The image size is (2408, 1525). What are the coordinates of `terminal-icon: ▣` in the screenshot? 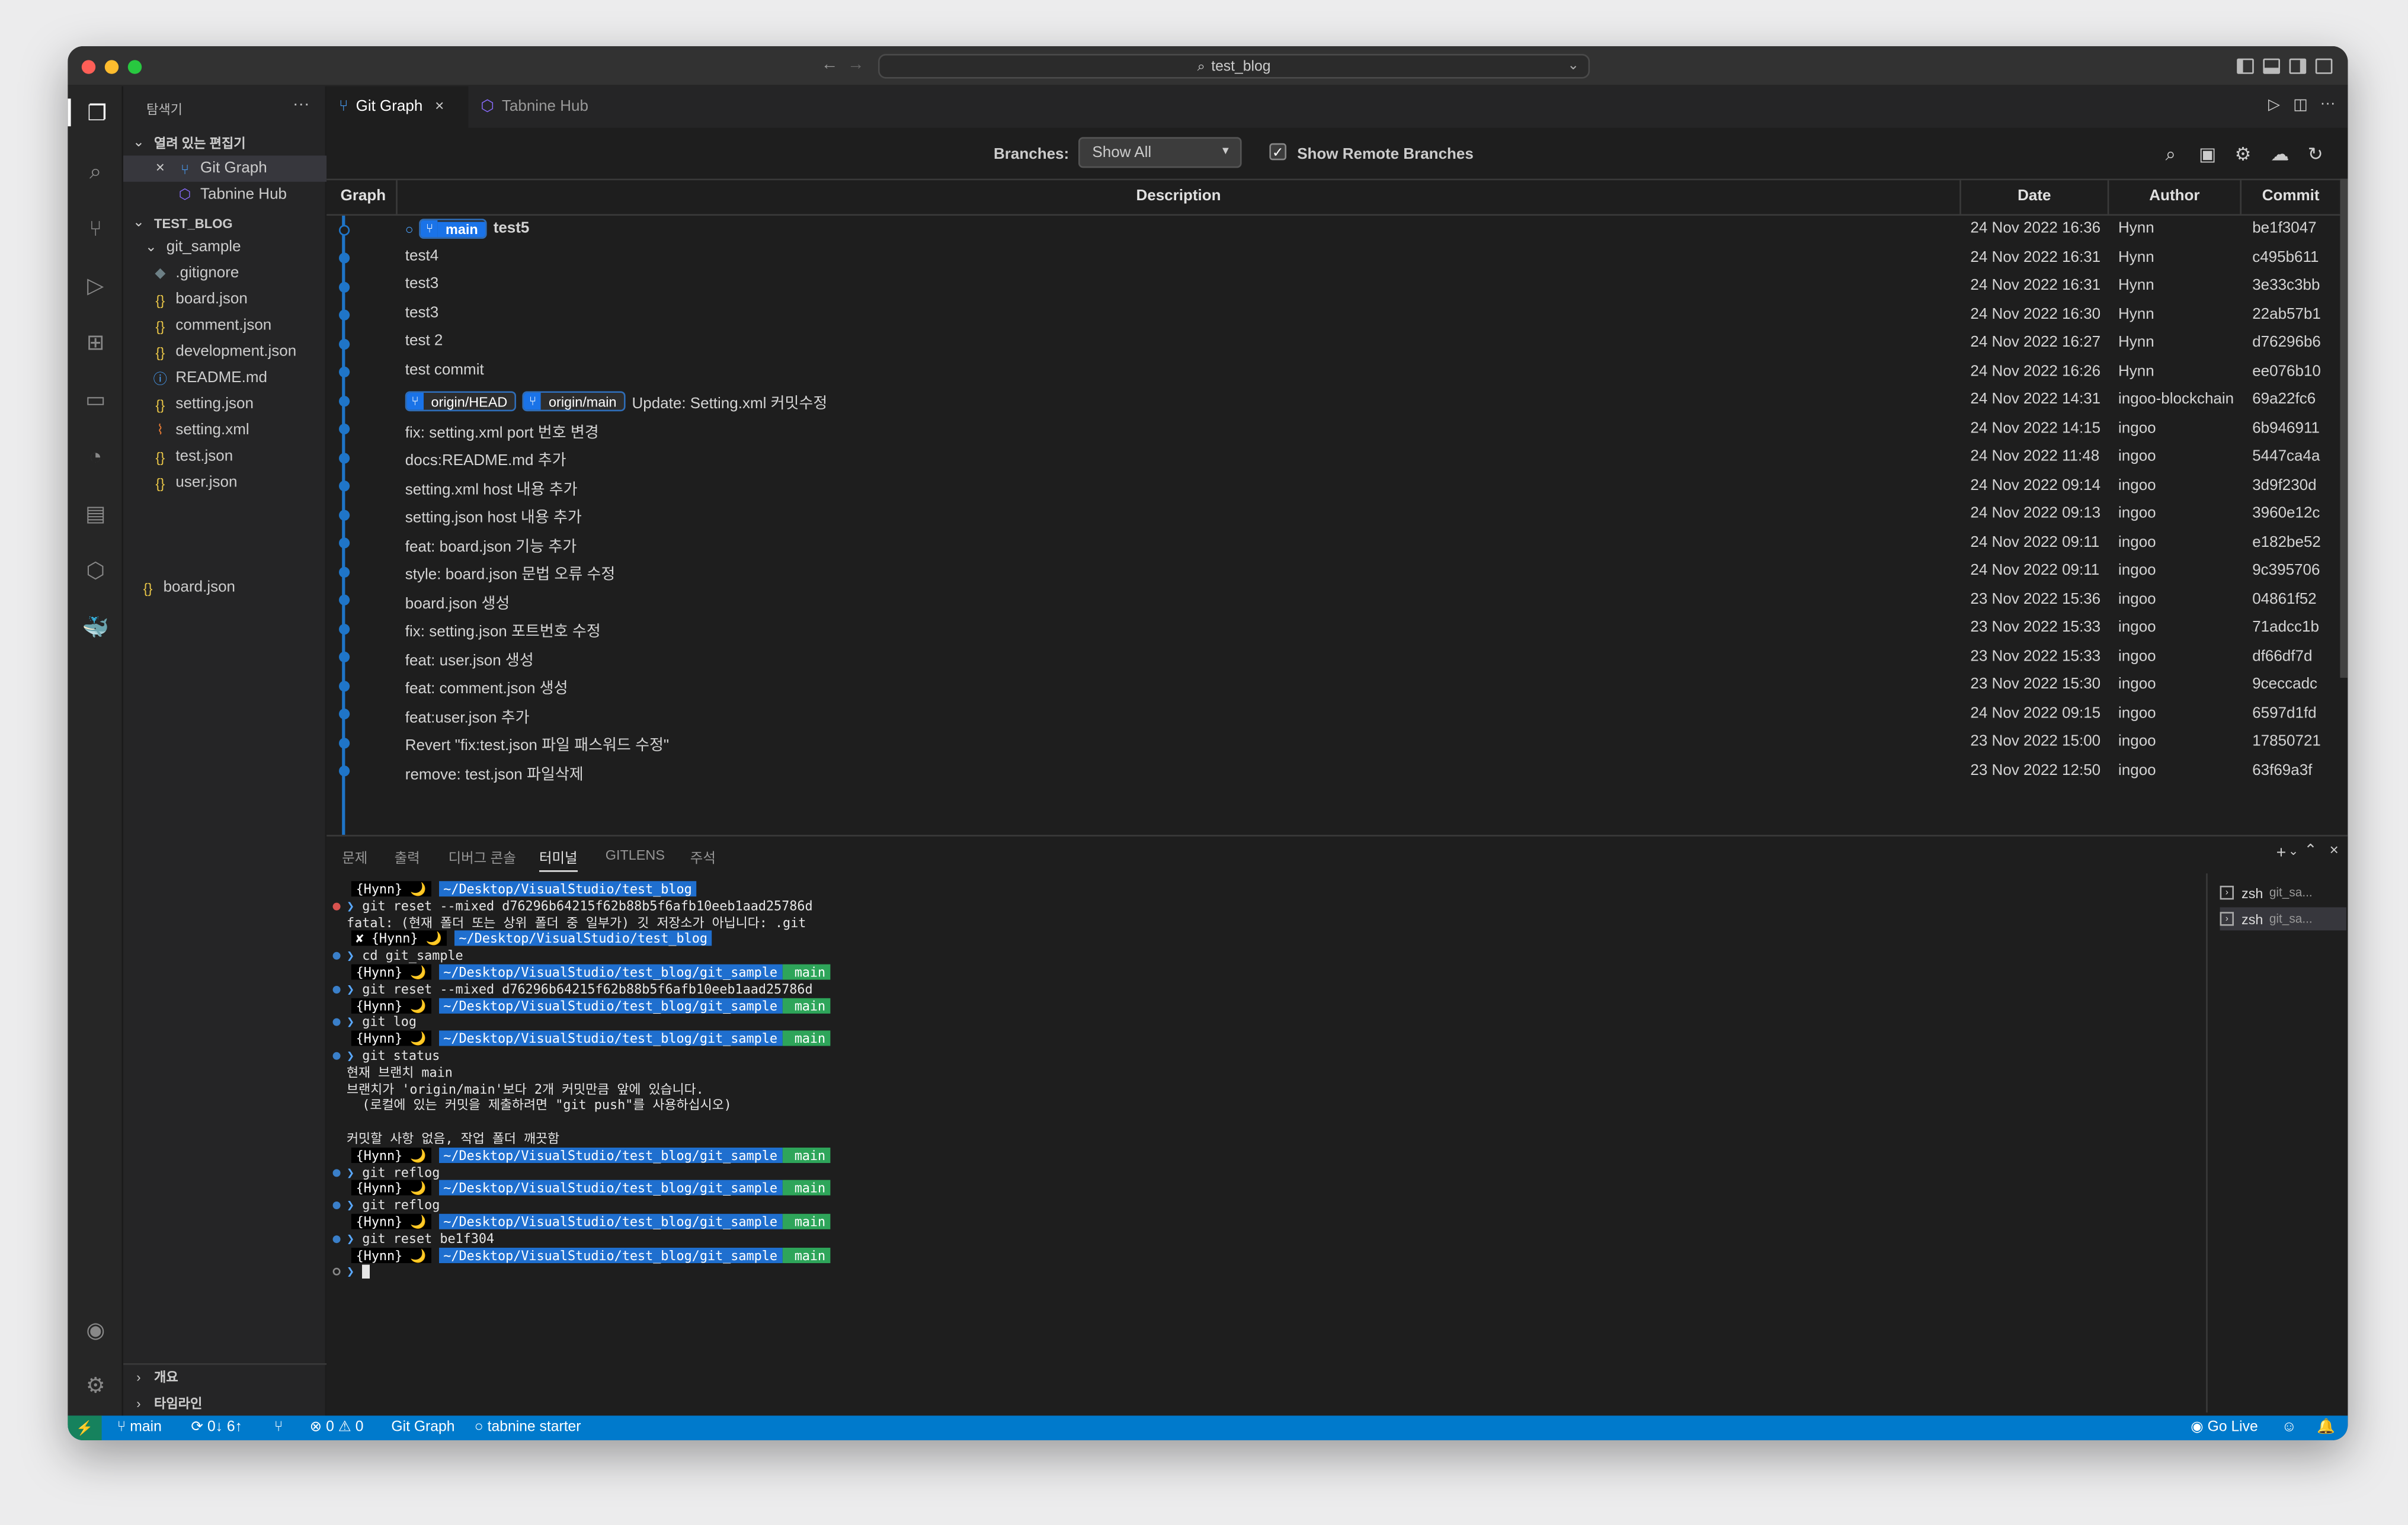 It's located at (2207, 154).